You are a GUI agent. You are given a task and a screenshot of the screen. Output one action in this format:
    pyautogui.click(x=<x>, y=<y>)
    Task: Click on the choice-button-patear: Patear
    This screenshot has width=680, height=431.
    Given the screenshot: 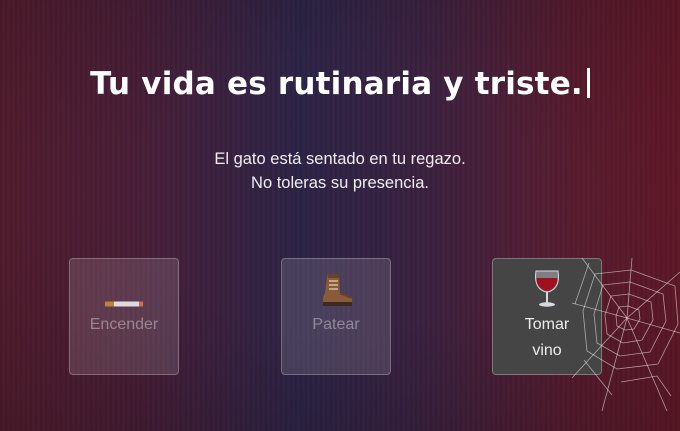 What is the action you would take?
    pyautogui.click(x=336, y=316)
    